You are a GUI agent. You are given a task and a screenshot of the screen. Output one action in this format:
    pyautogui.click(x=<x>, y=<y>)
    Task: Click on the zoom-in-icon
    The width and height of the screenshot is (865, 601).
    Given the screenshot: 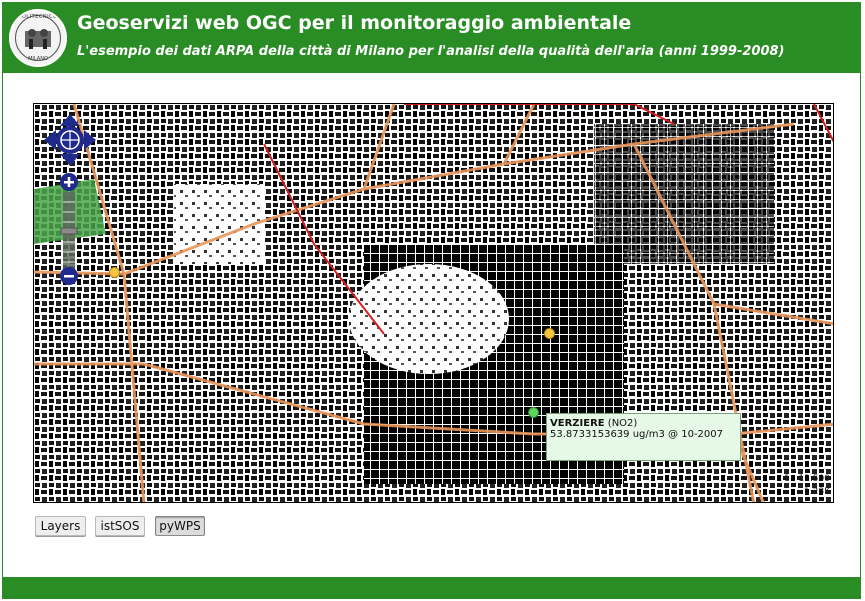 What is the action you would take?
    pyautogui.click(x=69, y=182)
    